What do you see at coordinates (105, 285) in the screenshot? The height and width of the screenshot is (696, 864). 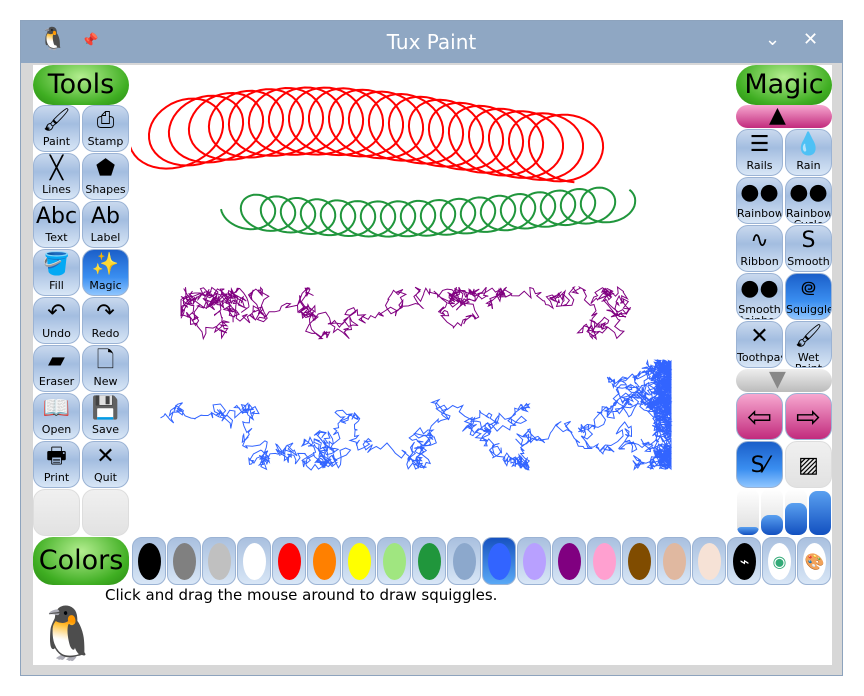 I see `button-label: Magic` at bounding box center [105, 285].